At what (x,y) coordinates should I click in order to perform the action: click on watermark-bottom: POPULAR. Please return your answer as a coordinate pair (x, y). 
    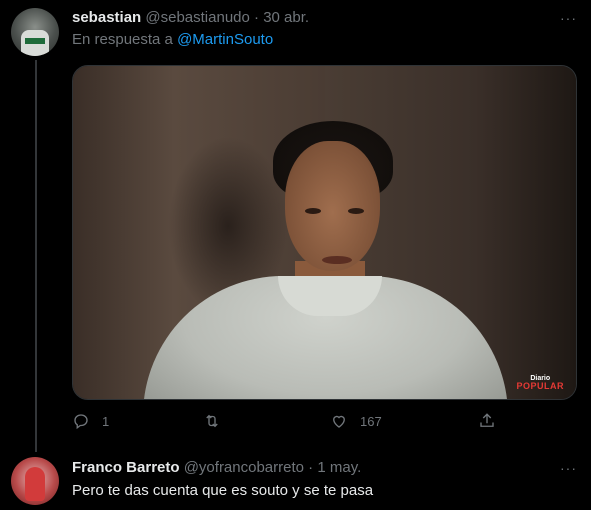
    Looking at the image, I should click on (540, 386).